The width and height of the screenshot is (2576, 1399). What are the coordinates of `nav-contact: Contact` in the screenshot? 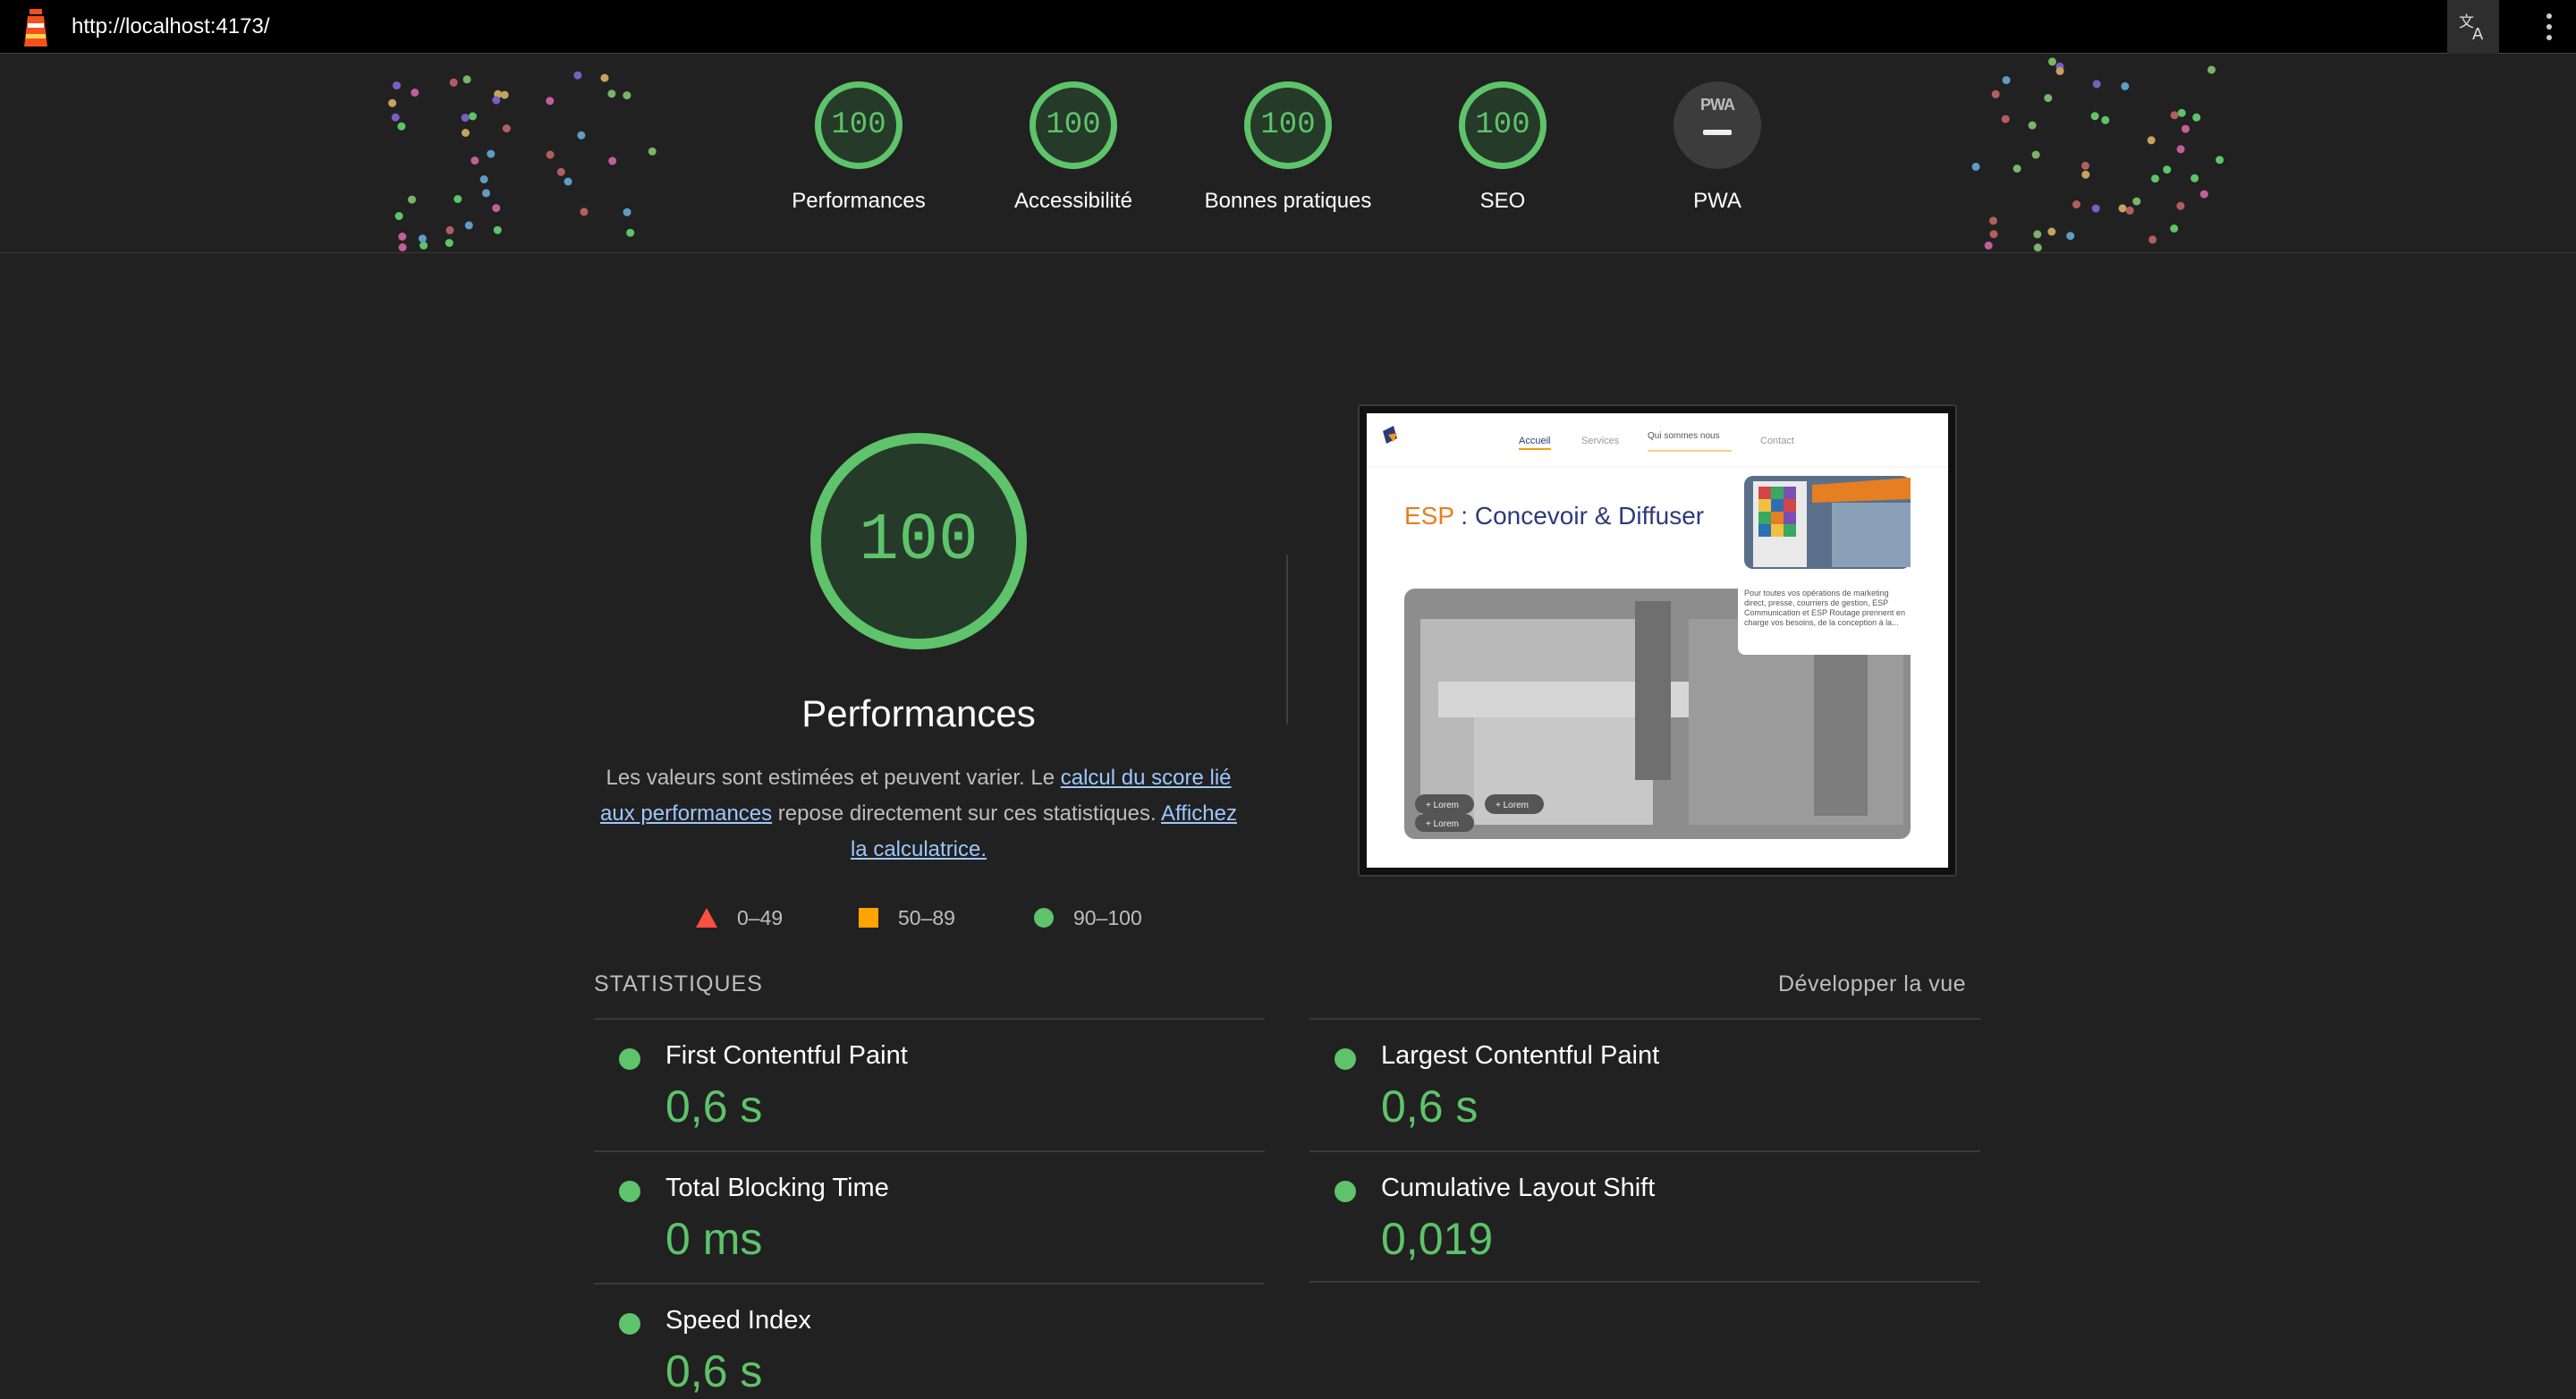 It's located at (1777, 441).